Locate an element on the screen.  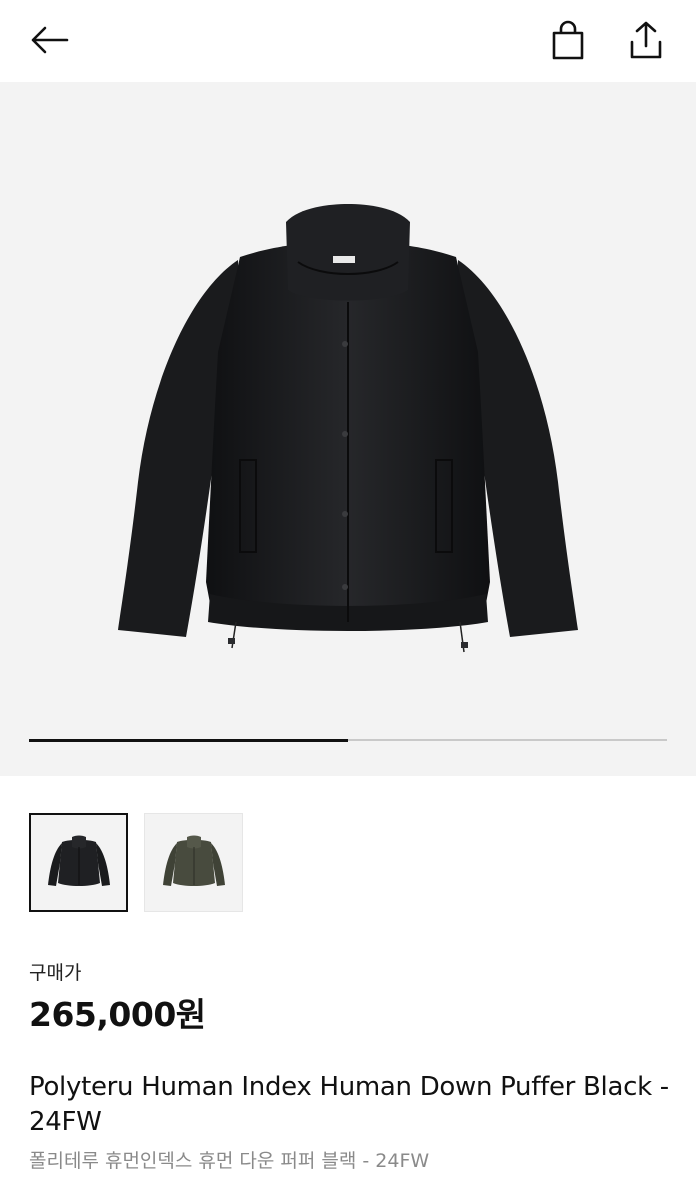
shopping-bag-button is located at coordinates (568, 40).